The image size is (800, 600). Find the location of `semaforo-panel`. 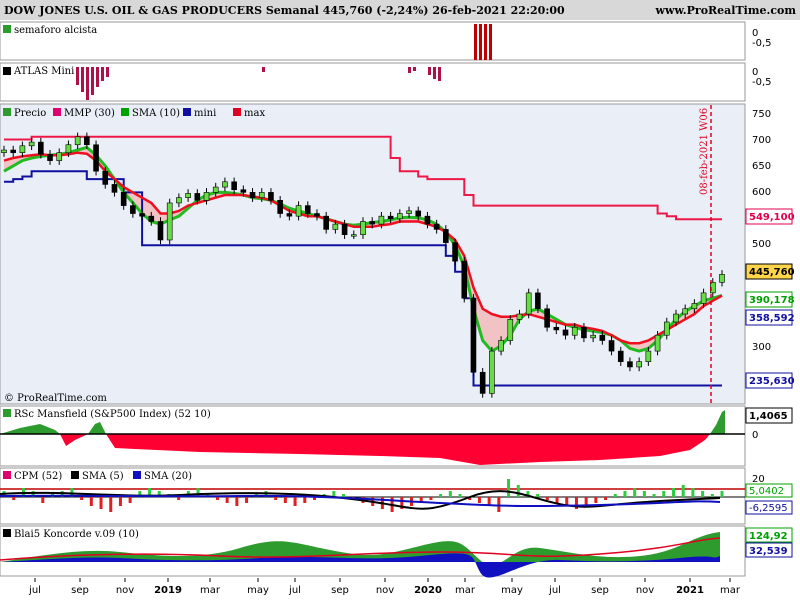

semaforo-panel is located at coordinates (373, 41).